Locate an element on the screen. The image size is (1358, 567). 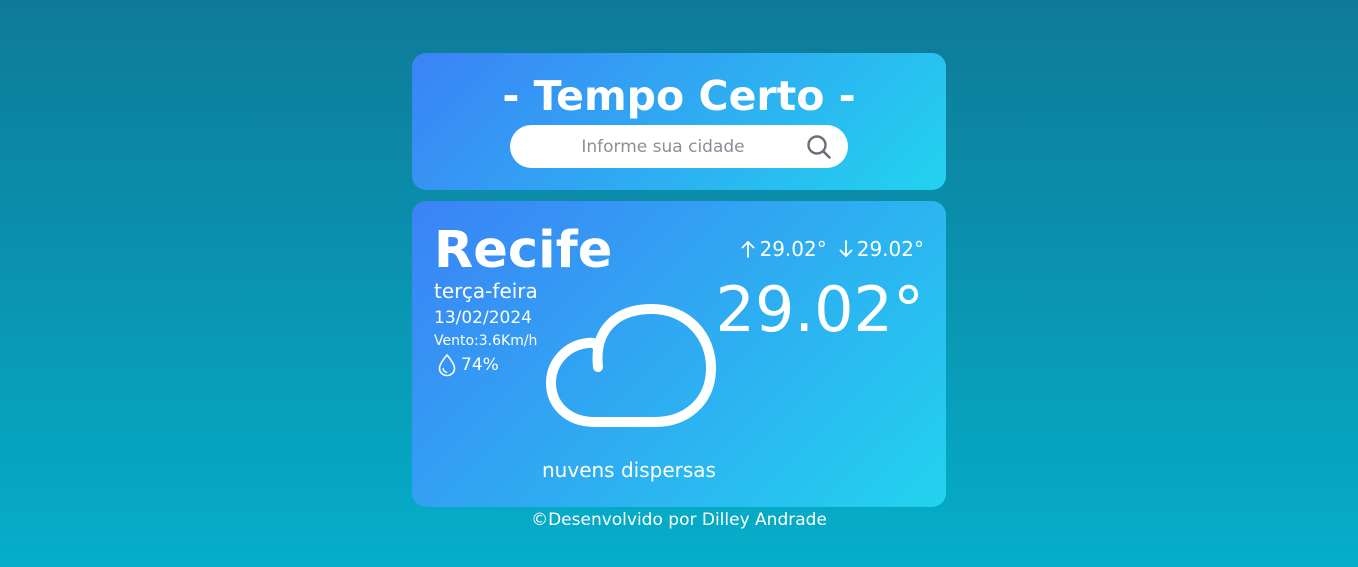
search-input is located at coordinates (663, 146).